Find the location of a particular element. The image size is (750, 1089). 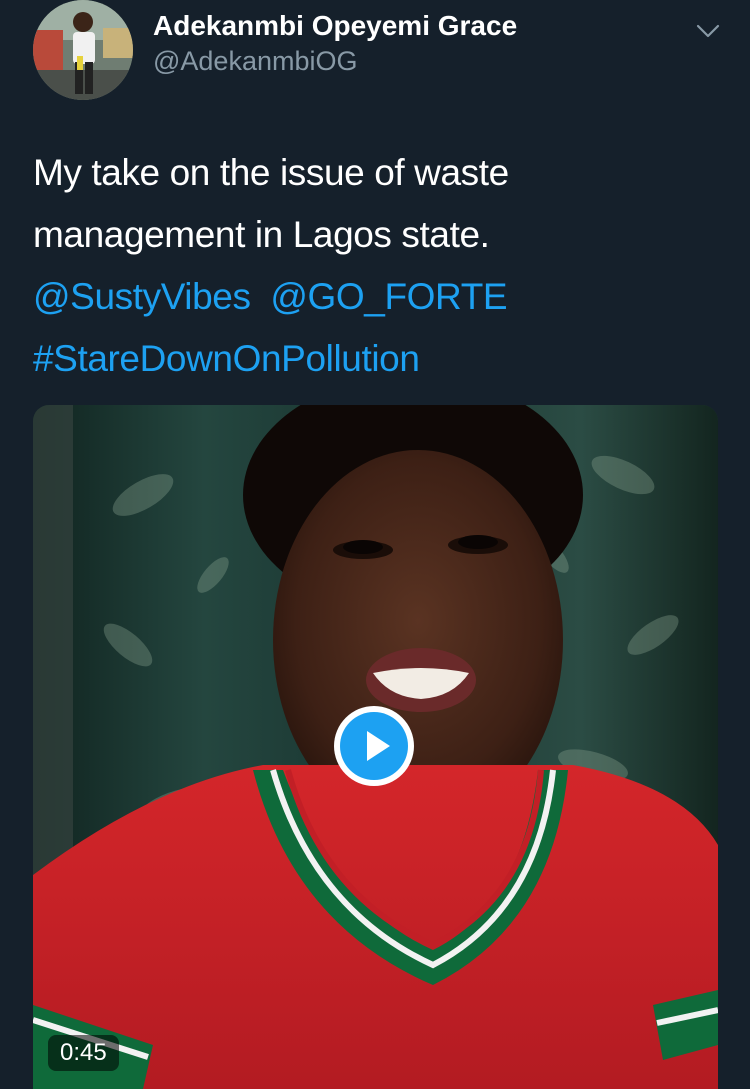

tweet-hashtag-line: #StareDownOnPollution is located at coordinates (378, 359).